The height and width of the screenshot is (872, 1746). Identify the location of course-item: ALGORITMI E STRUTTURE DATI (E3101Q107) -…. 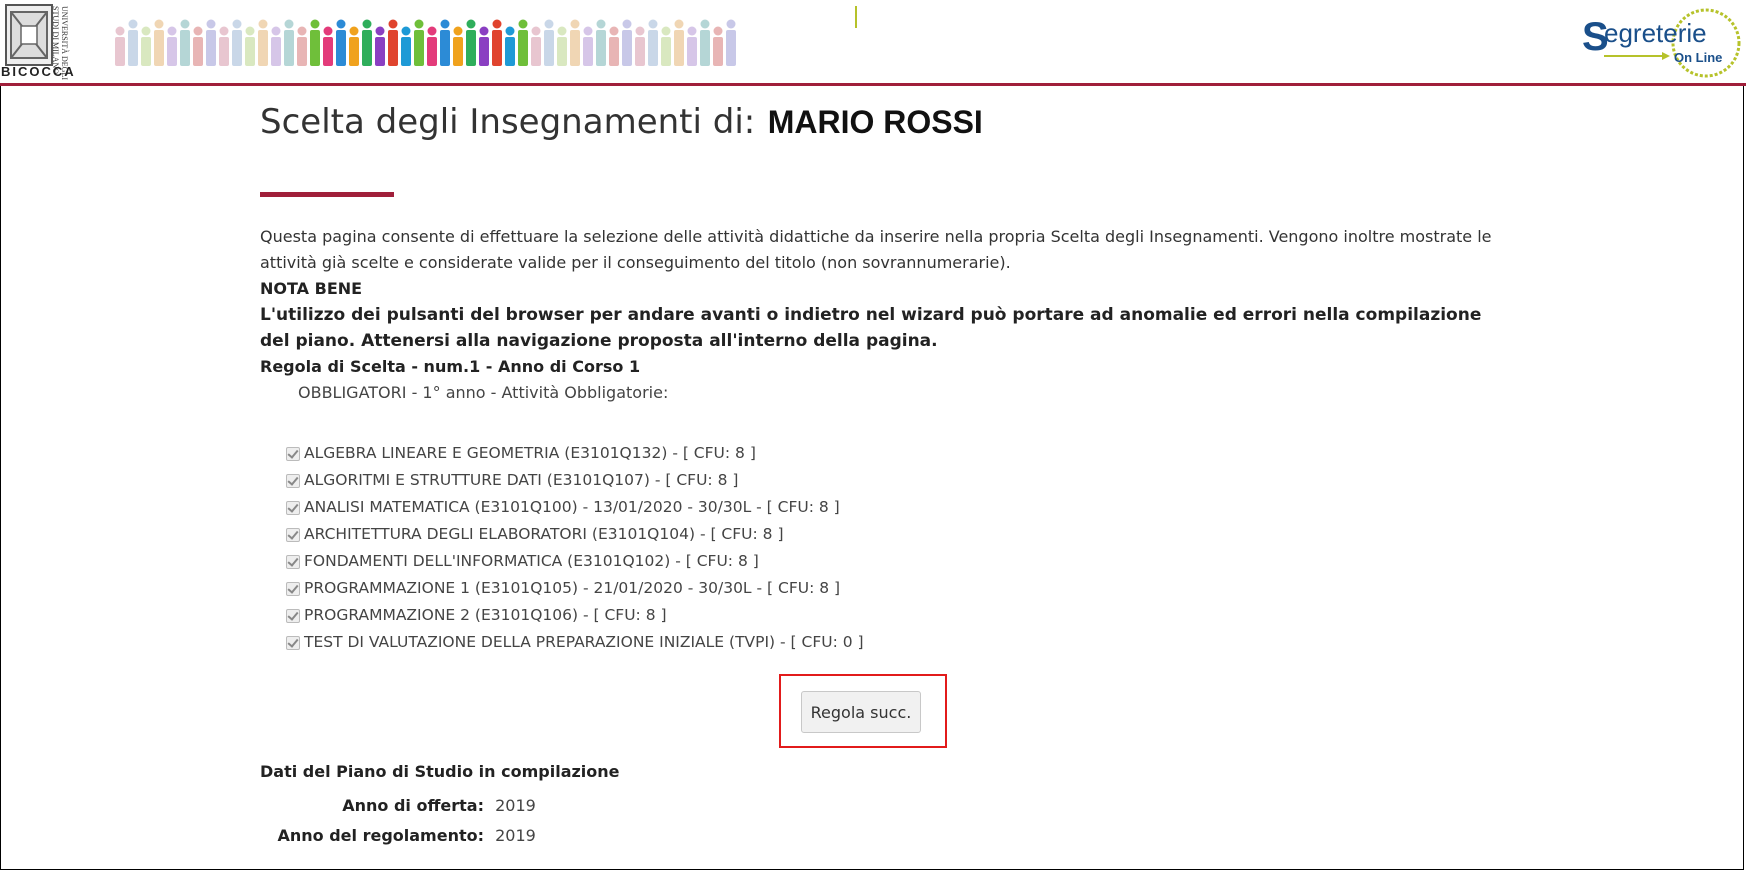
(575, 480).